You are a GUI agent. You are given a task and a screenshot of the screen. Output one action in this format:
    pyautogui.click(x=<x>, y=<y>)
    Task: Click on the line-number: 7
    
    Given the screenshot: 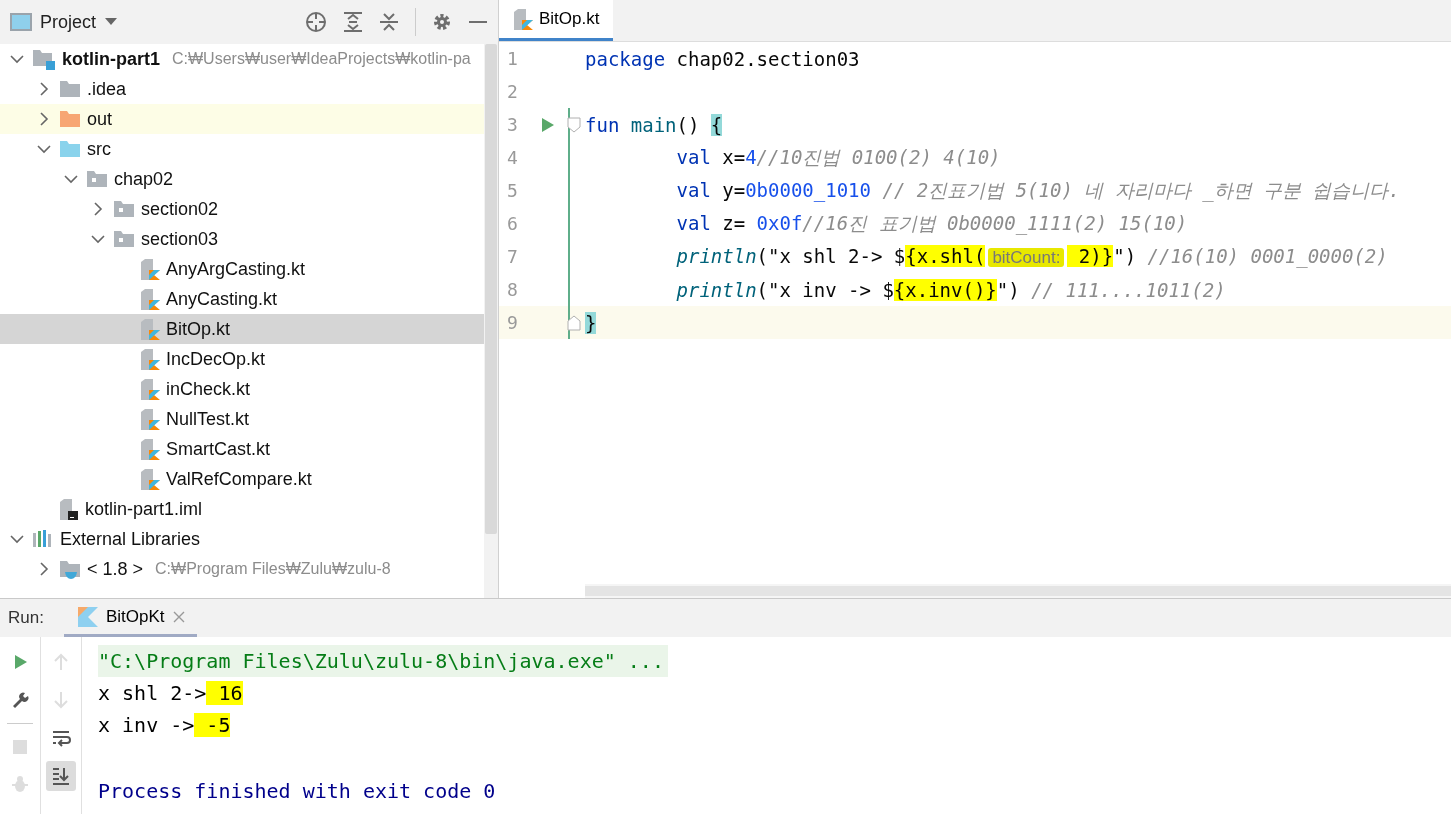 What is the action you would take?
    pyautogui.click(x=512, y=256)
    